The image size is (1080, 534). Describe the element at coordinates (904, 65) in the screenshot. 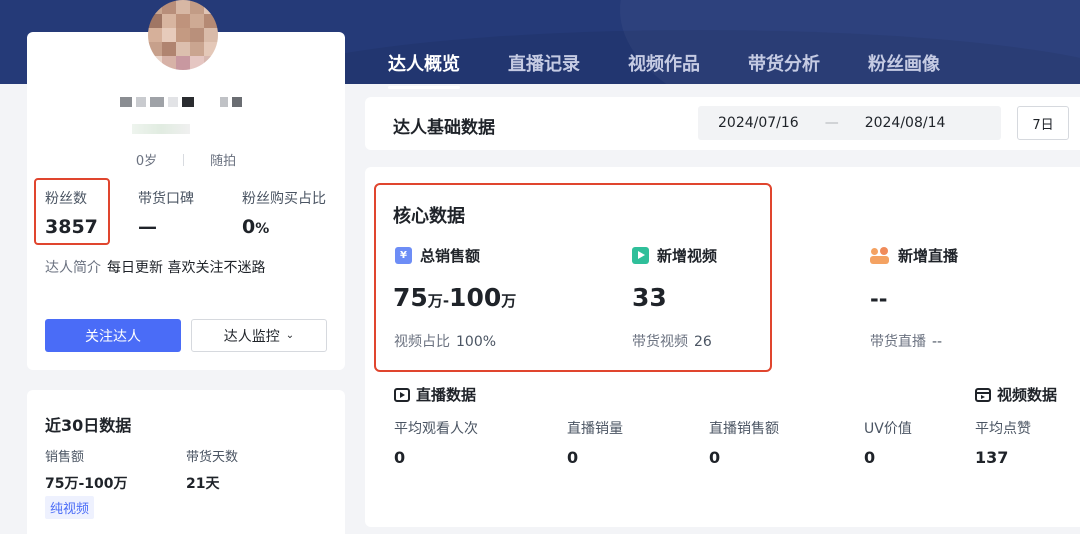

I see `tab-fan-profile: 粉丝画像` at that location.